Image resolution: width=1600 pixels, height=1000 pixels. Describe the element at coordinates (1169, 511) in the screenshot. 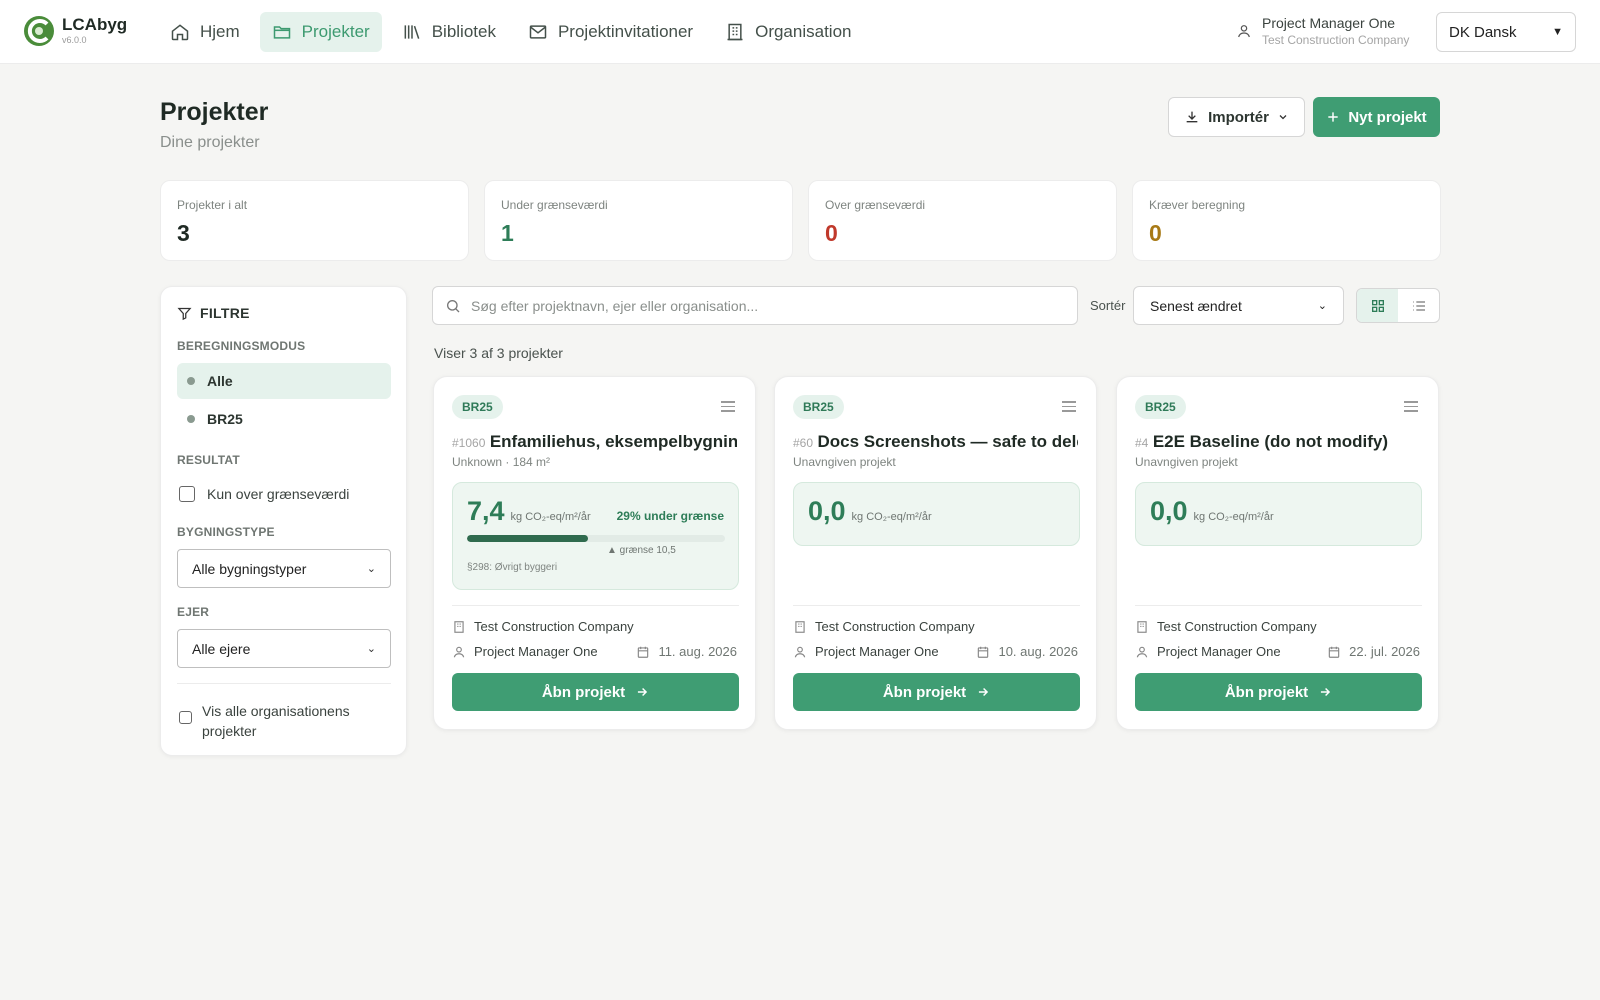

I see `metric-value: 0,0` at that location.